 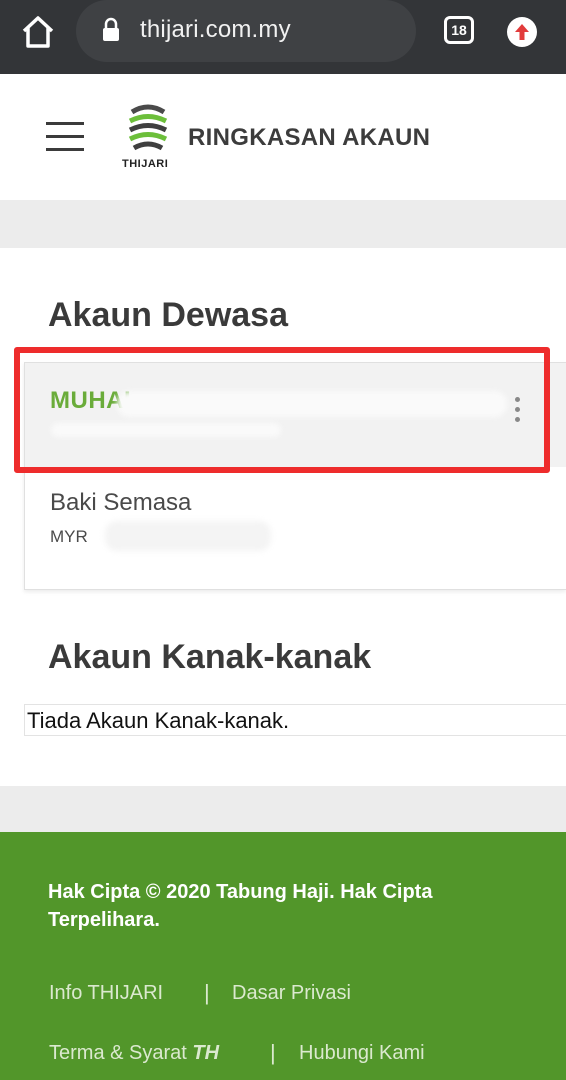 I want to click on terms-link-label: Terma & Syarat, so click(x=118, y=1053).